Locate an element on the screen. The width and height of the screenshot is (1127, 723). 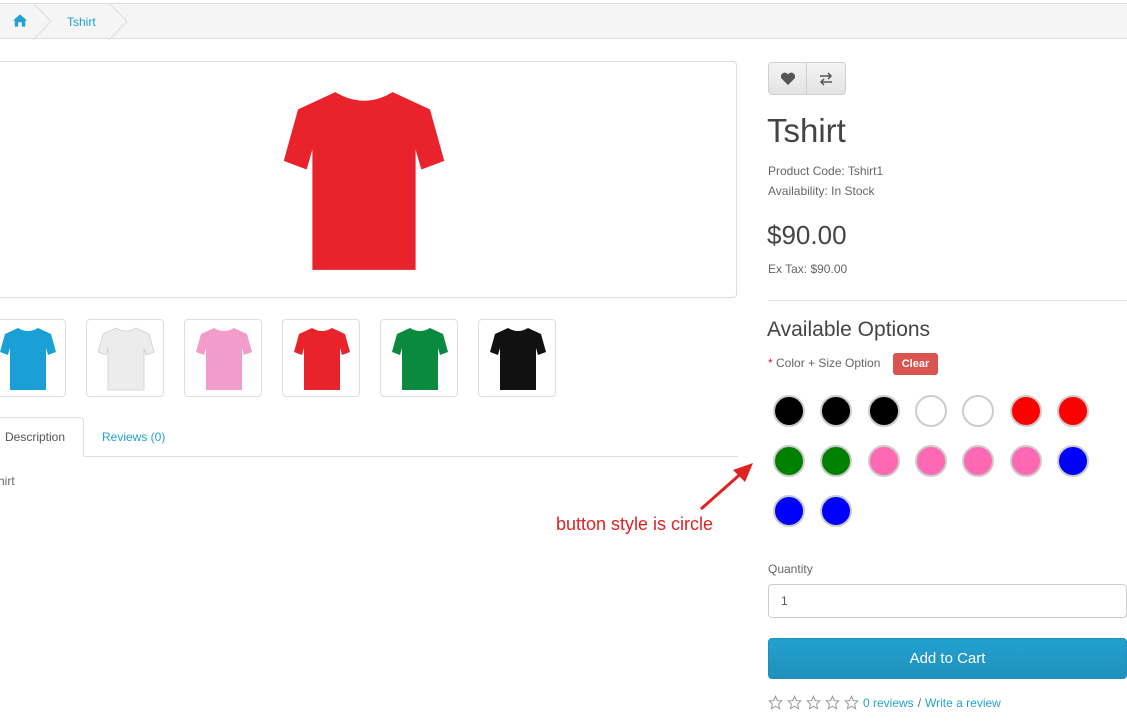
breadcrumb: Tshirt is located at coordinates (563, 21).